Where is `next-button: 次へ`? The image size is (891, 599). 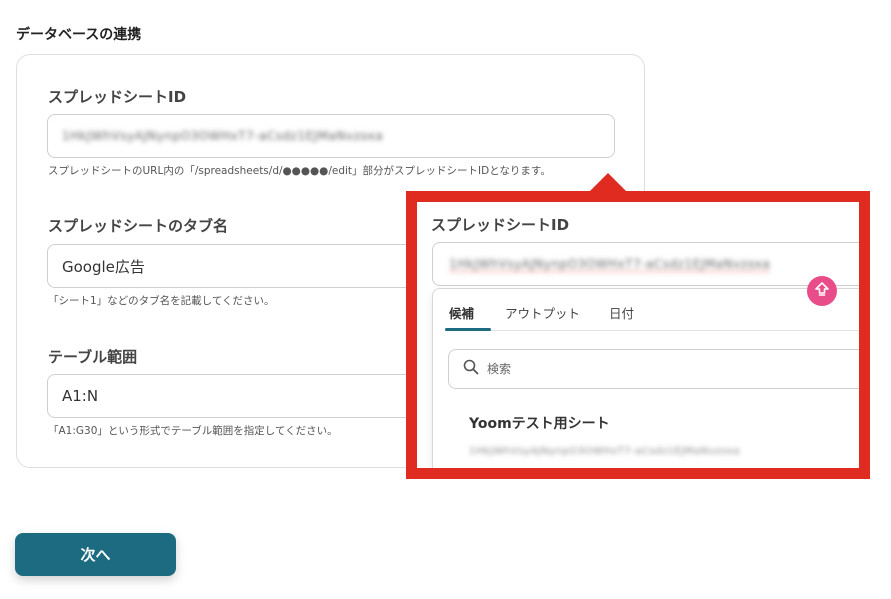 next-button: 次へ is located at coordinates (95, 554).